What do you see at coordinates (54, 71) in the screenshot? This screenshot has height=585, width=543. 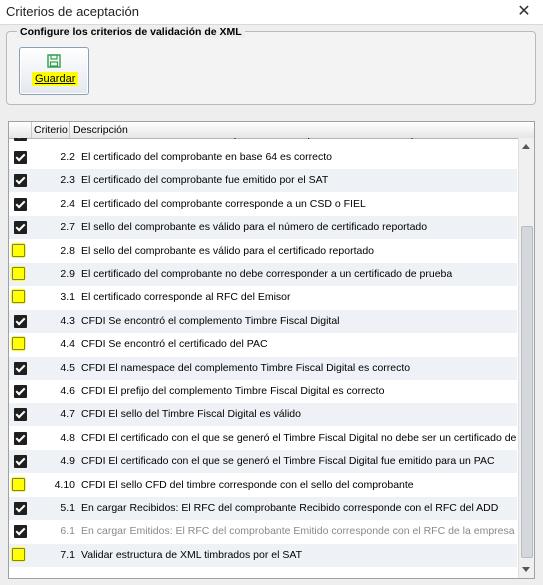 I see `save-button: Guardar` at bounding box center [54, 71].